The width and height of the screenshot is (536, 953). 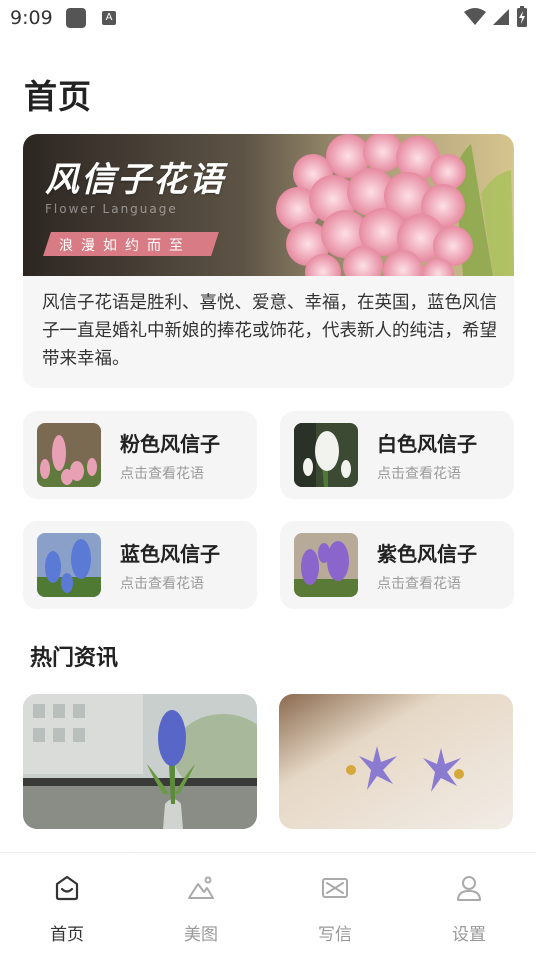 I want to click on nav-item-gallery: 美图, so click(x=201, y=903).